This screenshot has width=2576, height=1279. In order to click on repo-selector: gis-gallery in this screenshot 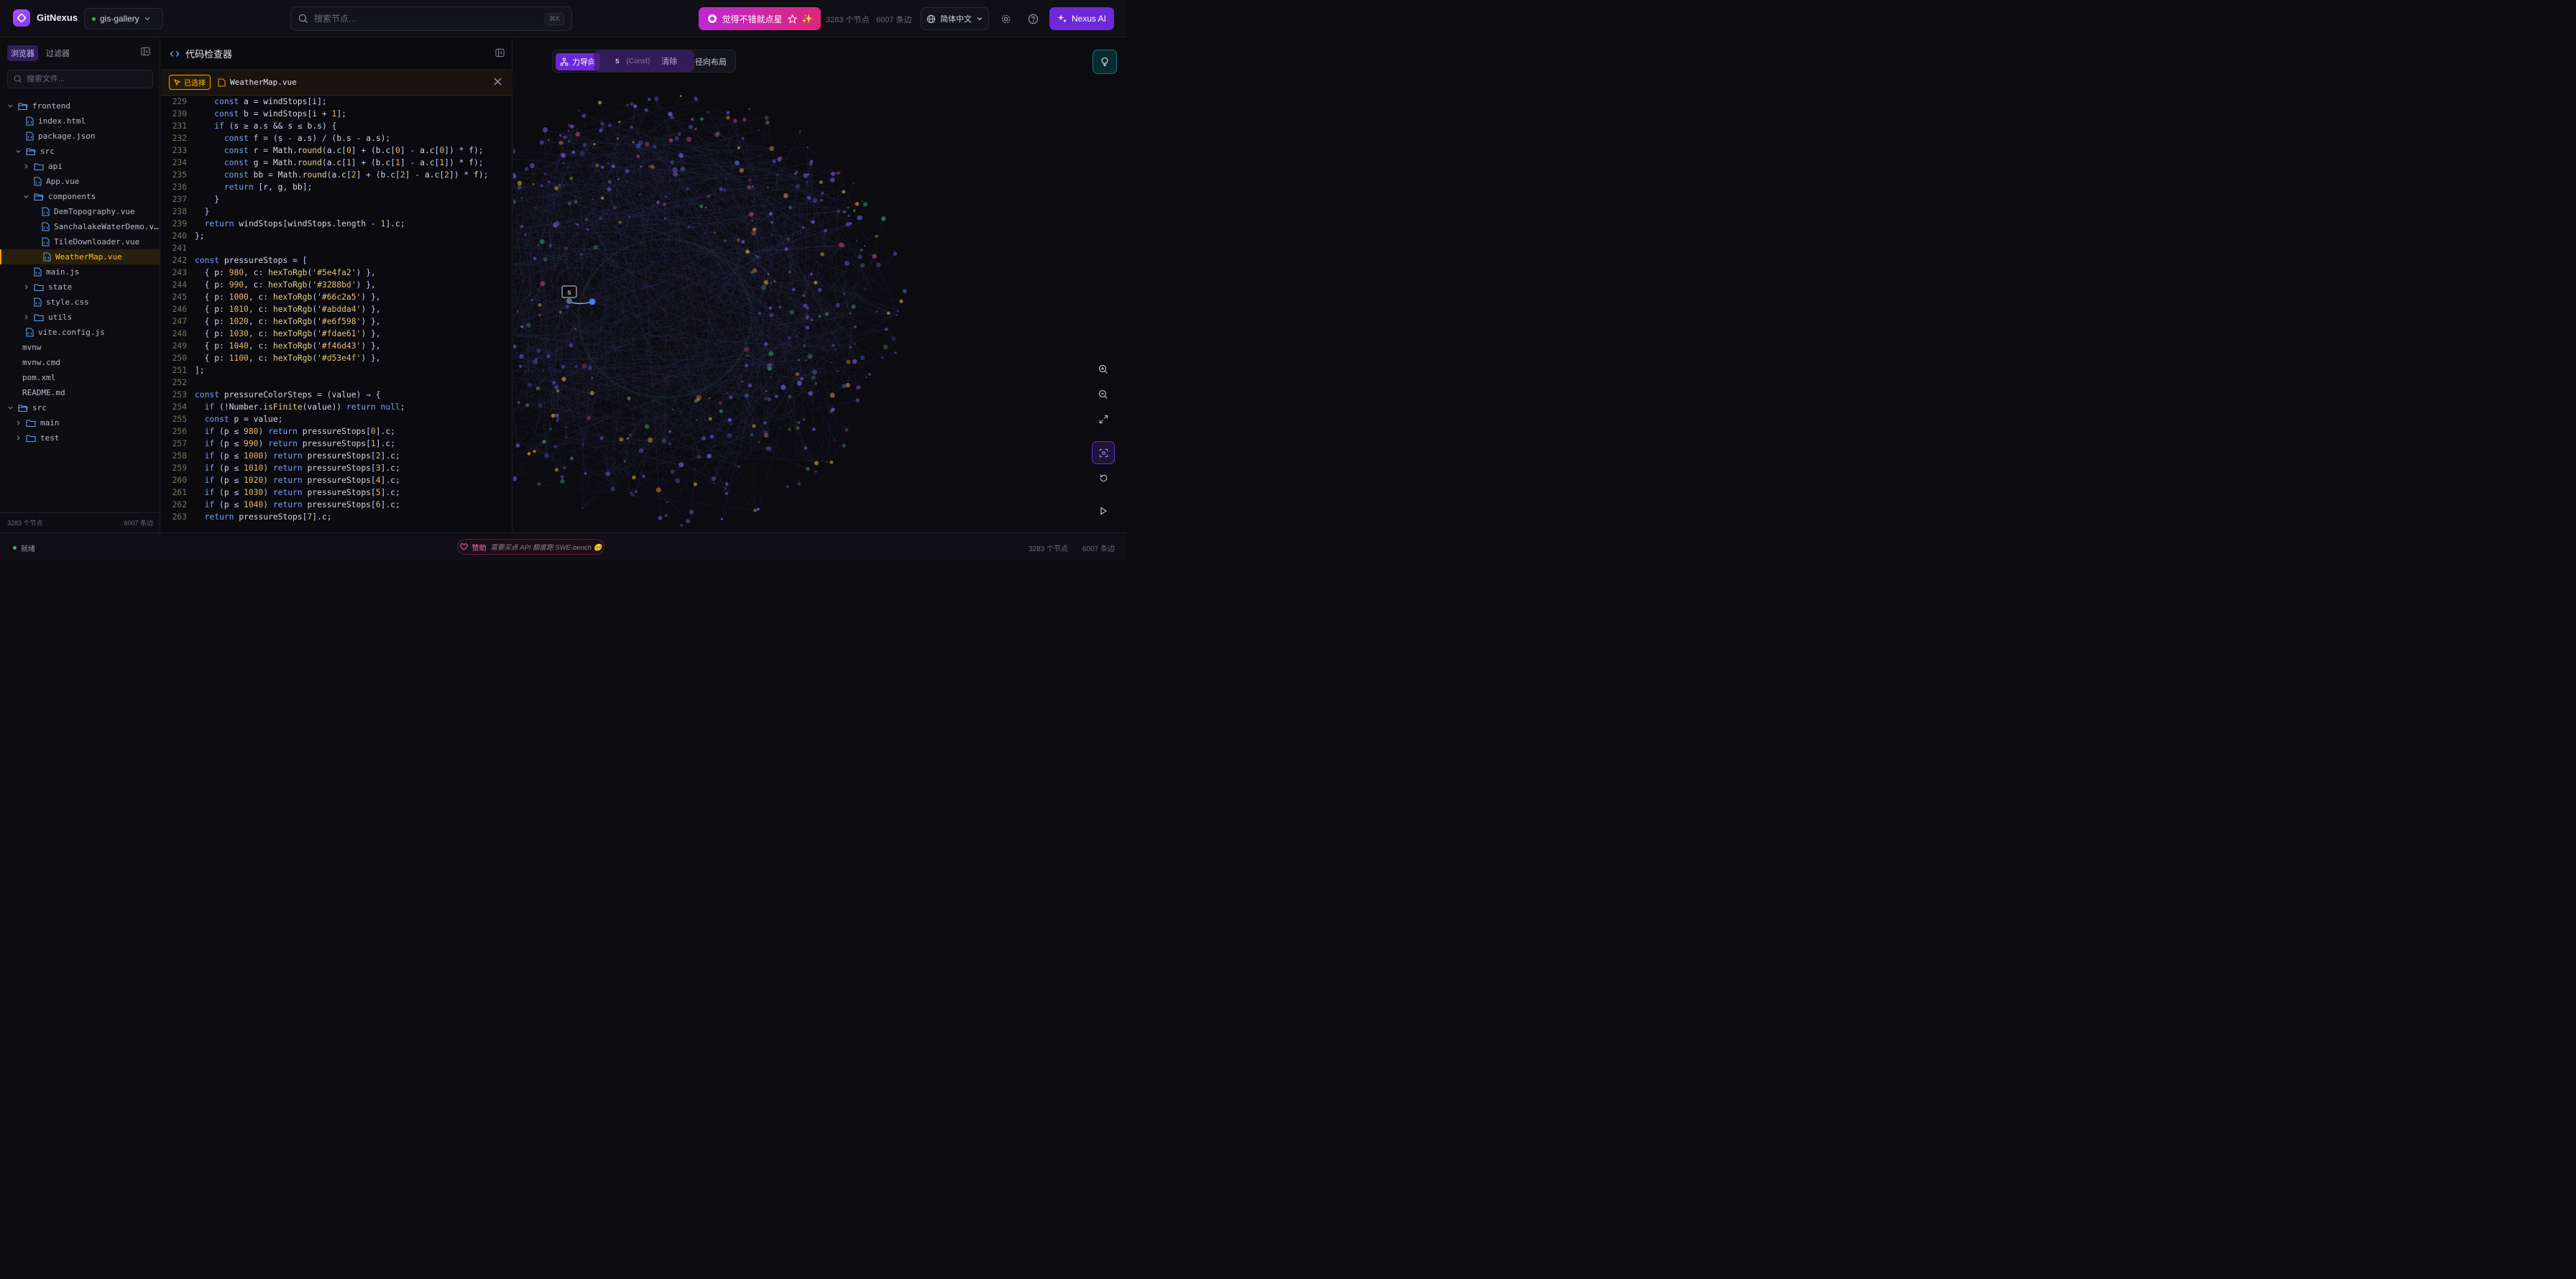, I will do `click(123, 18)`.